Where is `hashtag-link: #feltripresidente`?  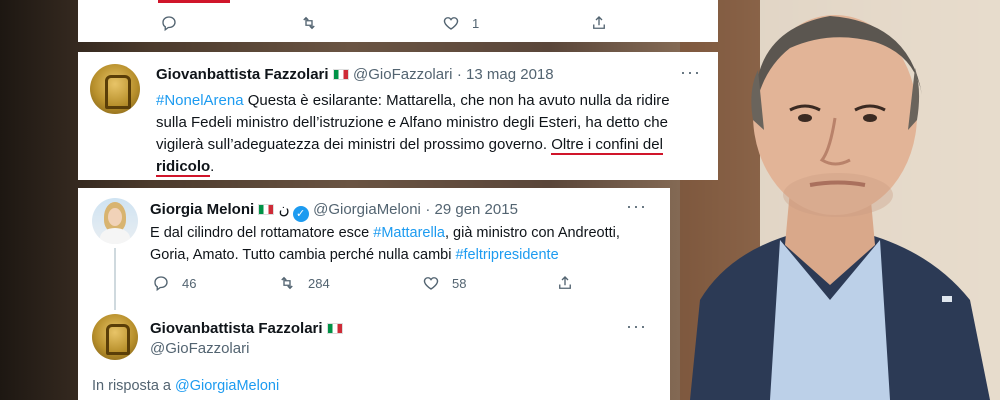
hashtag-link: #feltripresidente is located at coordinates (506, 255).